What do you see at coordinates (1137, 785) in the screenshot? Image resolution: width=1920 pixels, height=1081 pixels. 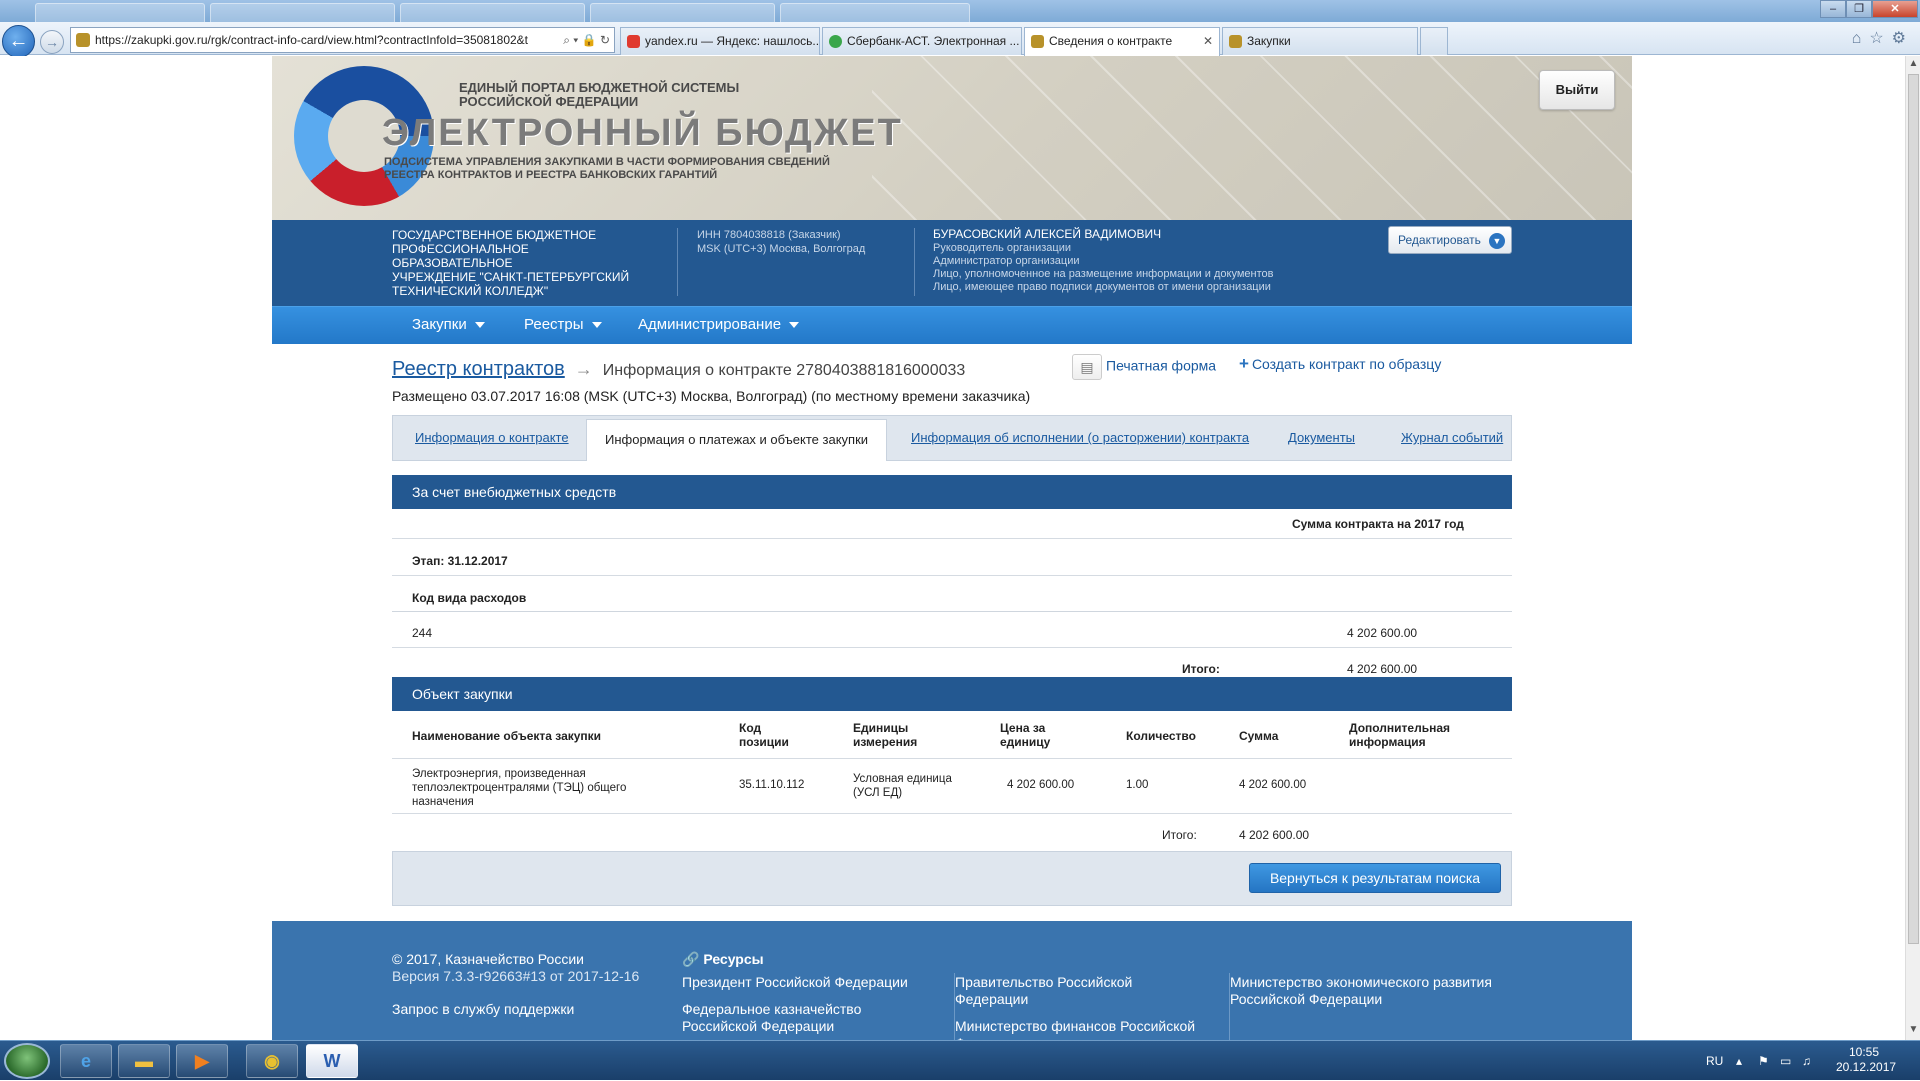 I see `object-qty: 1.00` at bounding box center [1137, 785].